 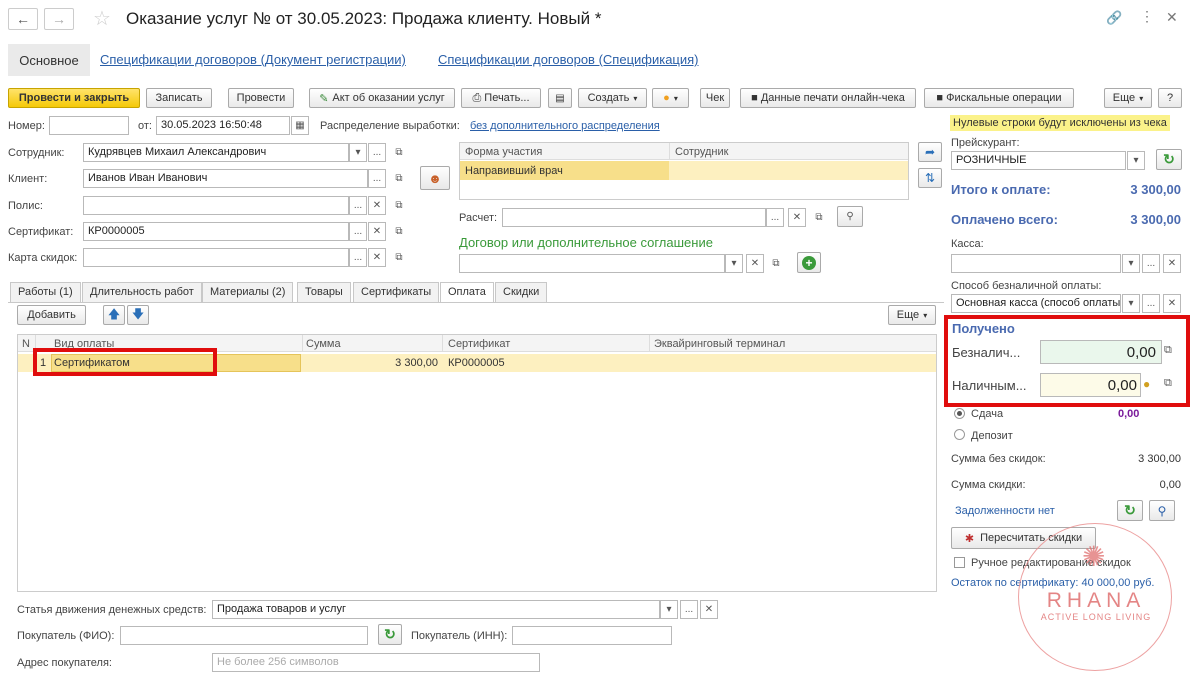 What do you see at coordinates (216, 231) in the screenshot?
I see `certificate-field: КР0000005` at bounding box center [216, 231].